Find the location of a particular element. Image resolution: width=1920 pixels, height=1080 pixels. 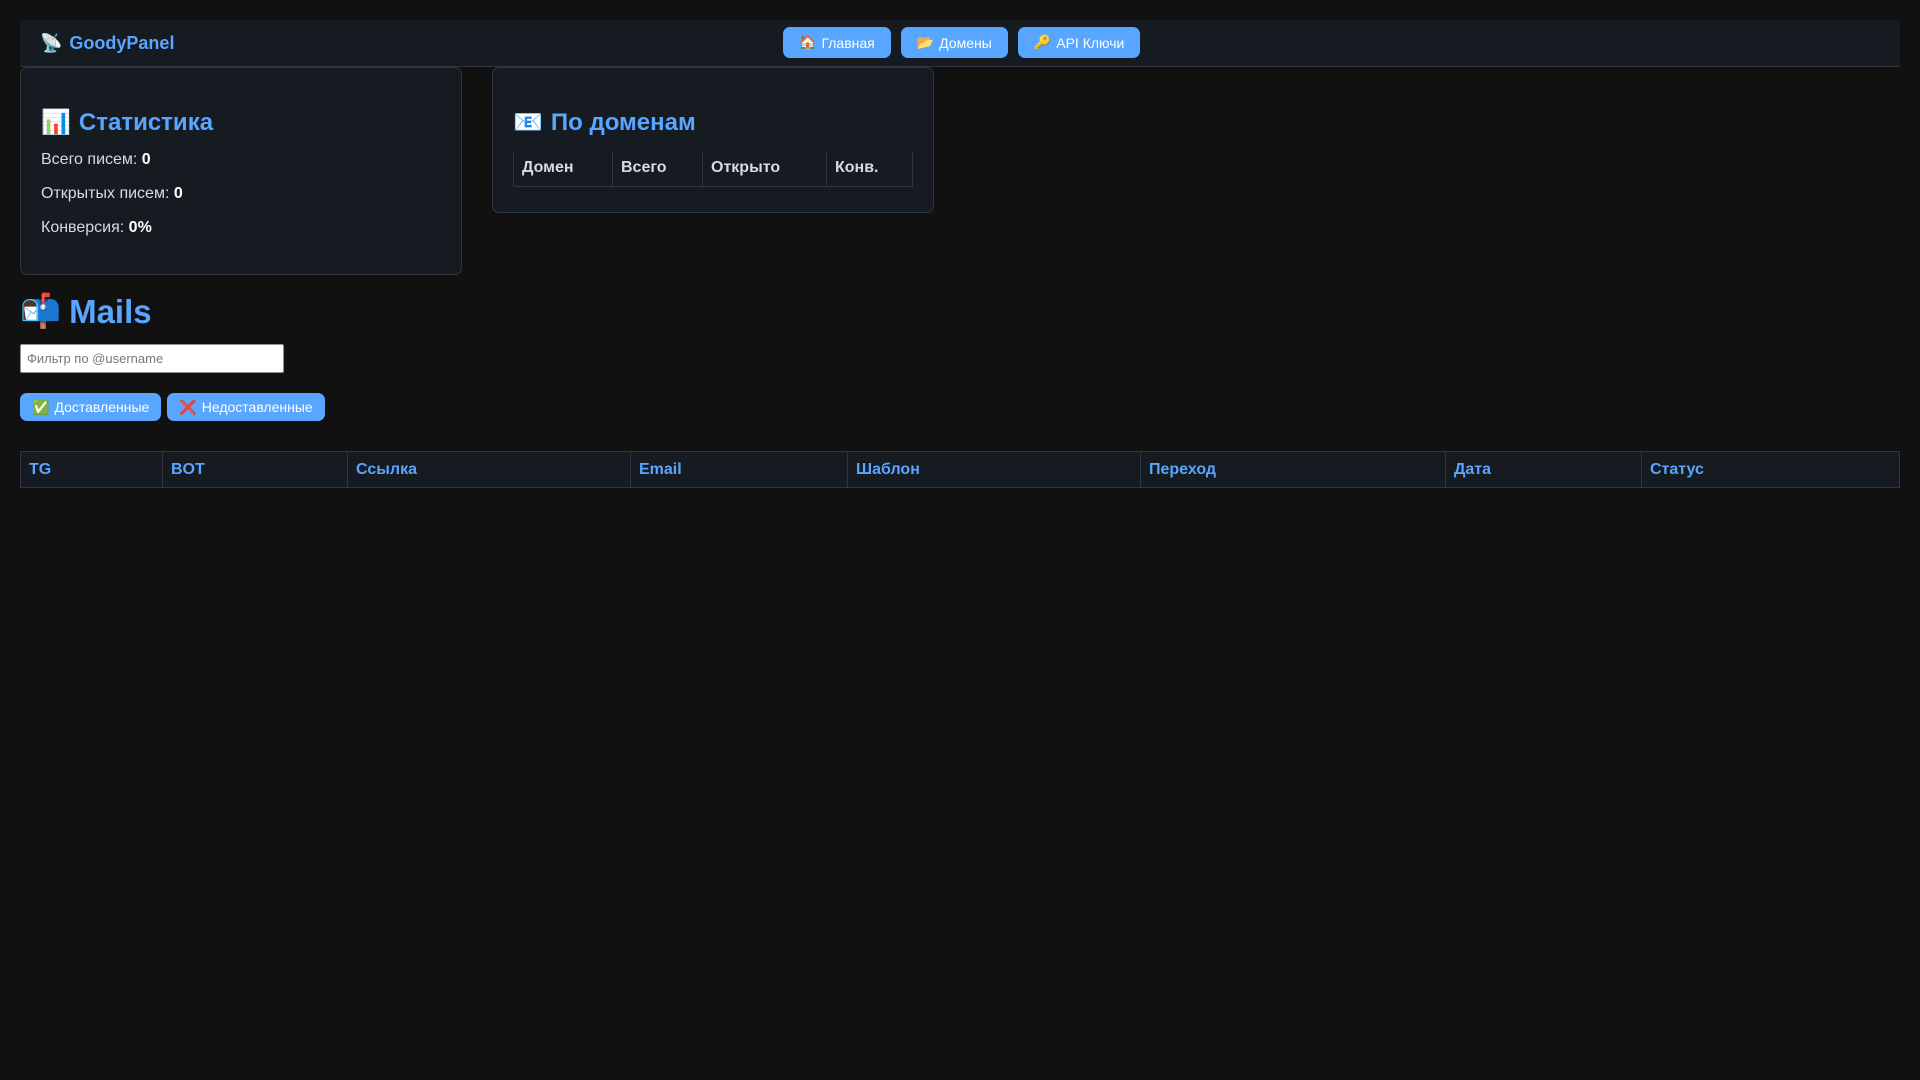

username-filter-input is located at coordinates (152, 358).